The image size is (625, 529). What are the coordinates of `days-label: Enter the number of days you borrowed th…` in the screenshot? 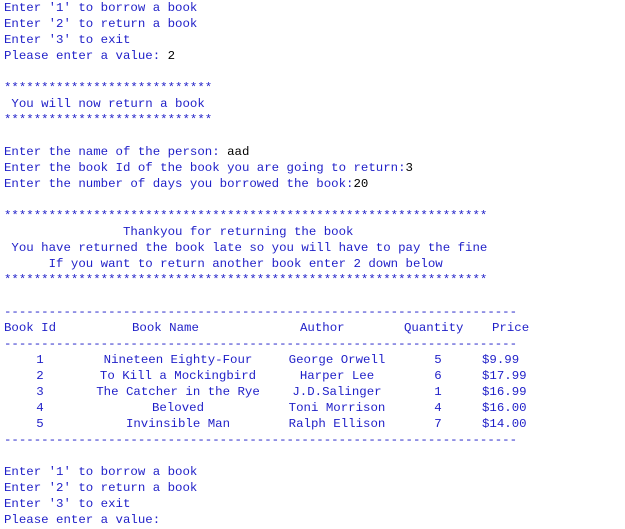 It's located at (179, 184).